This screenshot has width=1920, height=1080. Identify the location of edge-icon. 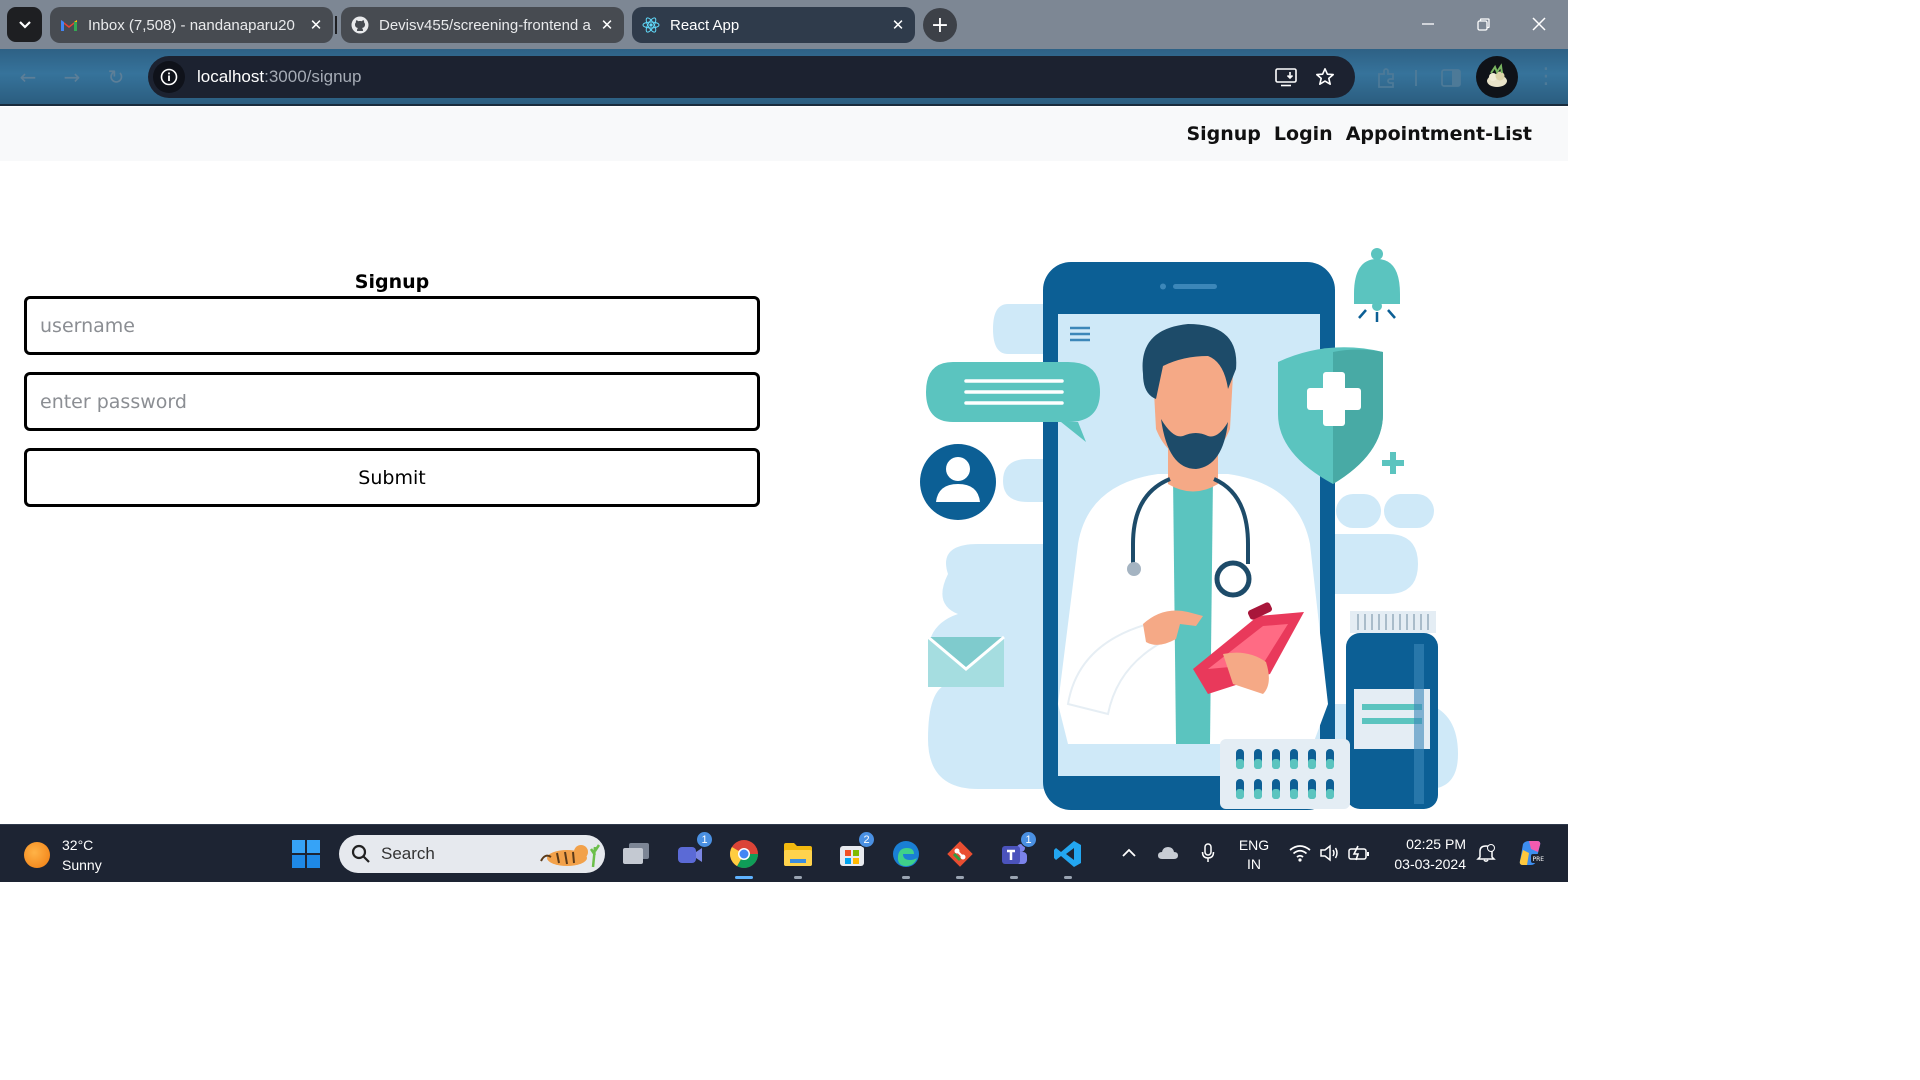
(906, 854).